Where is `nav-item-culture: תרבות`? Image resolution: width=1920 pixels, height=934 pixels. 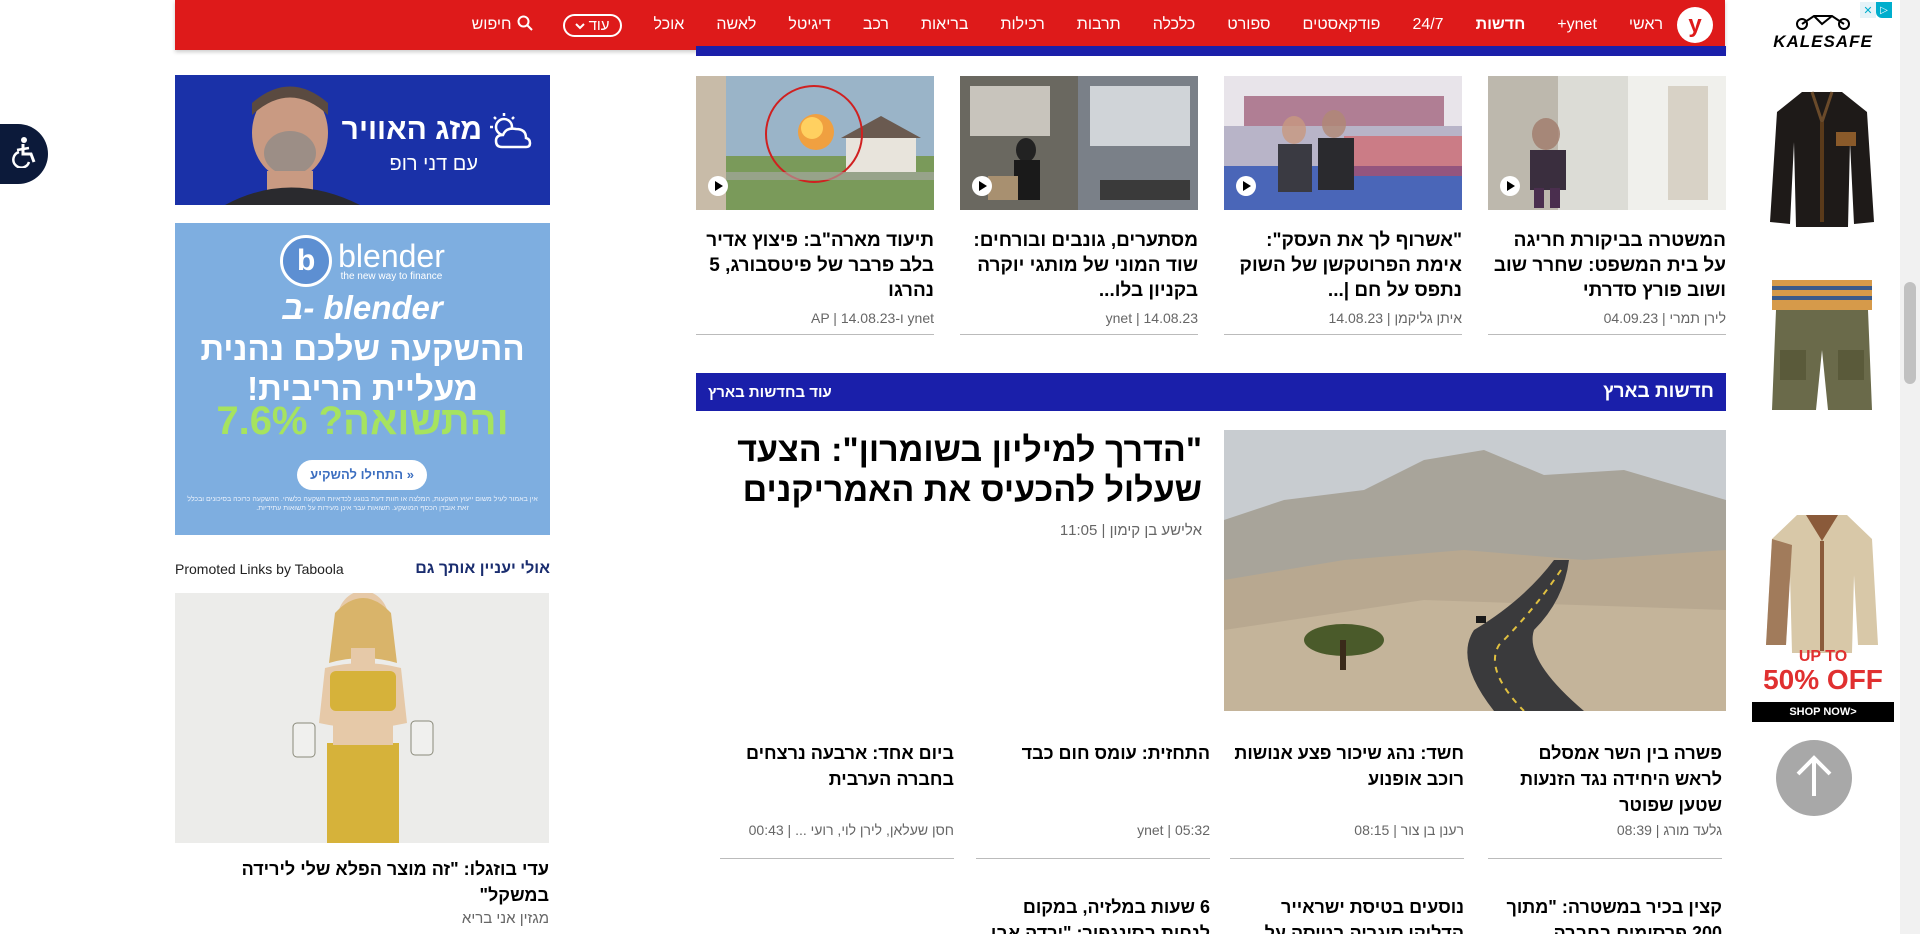 nav-item-culture: תרבות is located at coordinates (1099, 25).